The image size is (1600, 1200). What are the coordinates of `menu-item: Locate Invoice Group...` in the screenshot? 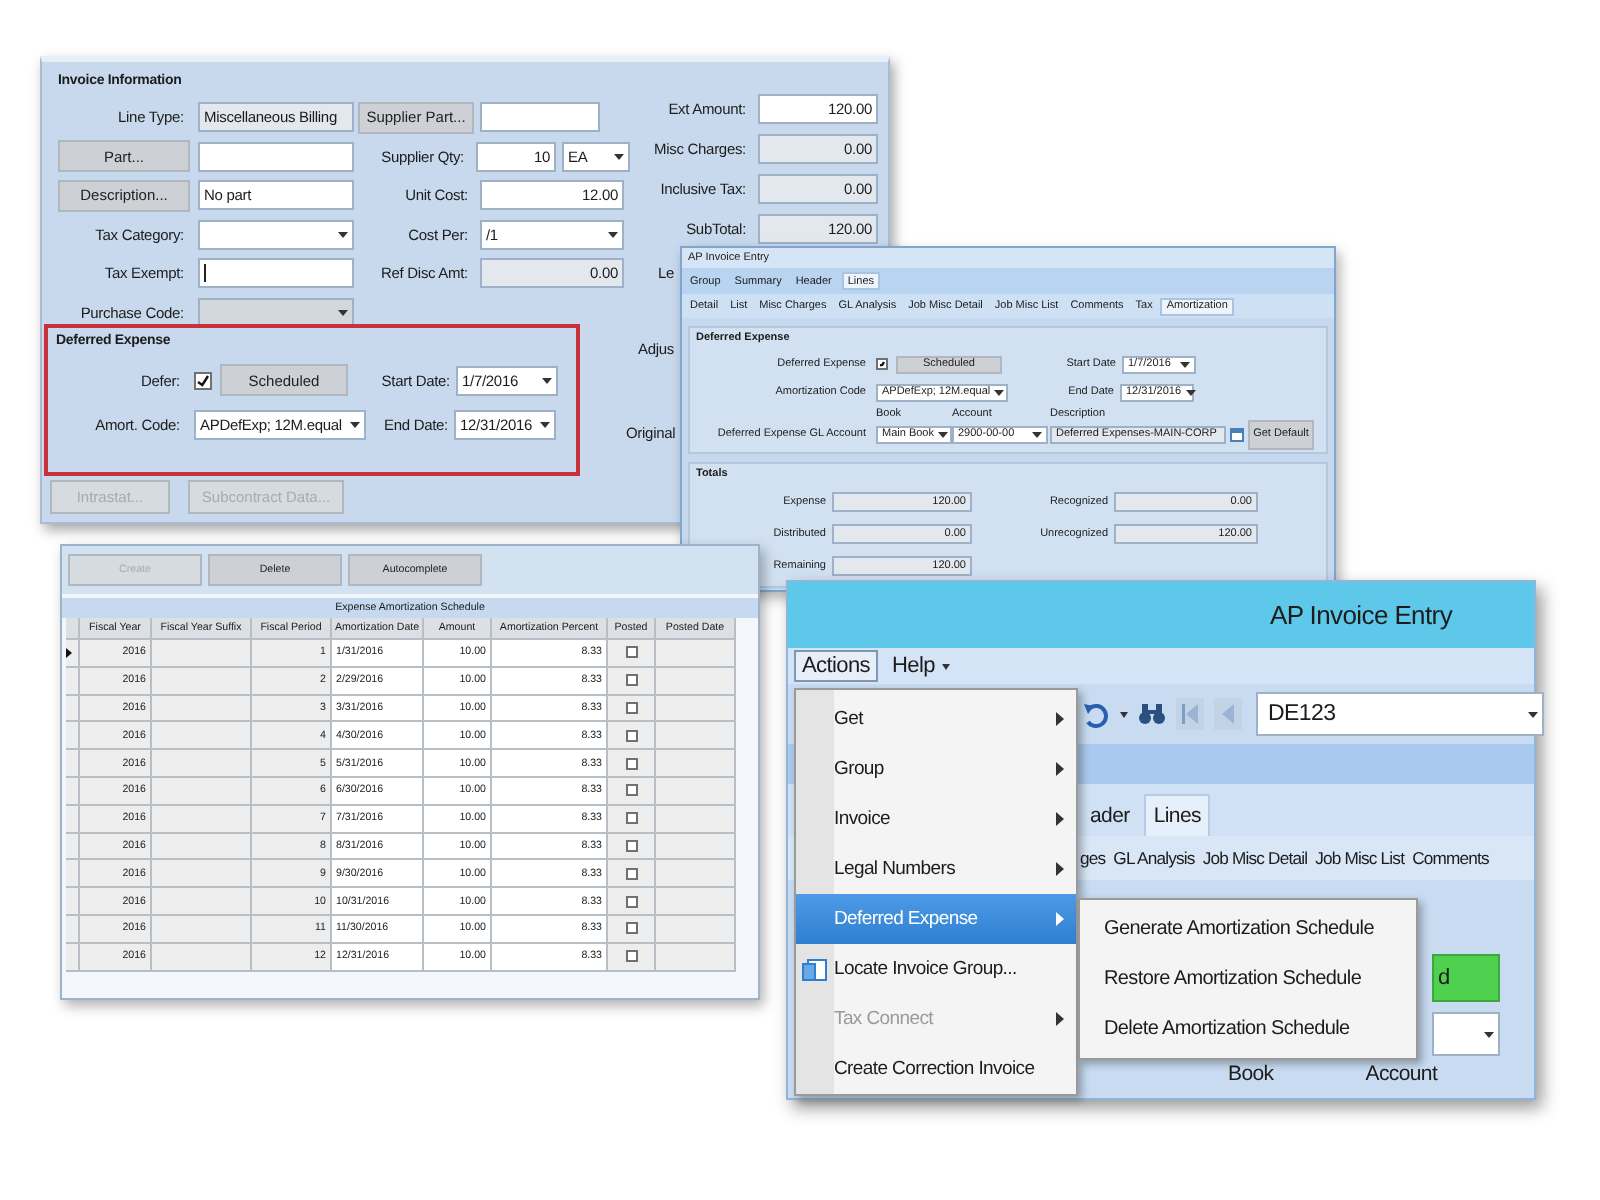 It's located at (936, 969).